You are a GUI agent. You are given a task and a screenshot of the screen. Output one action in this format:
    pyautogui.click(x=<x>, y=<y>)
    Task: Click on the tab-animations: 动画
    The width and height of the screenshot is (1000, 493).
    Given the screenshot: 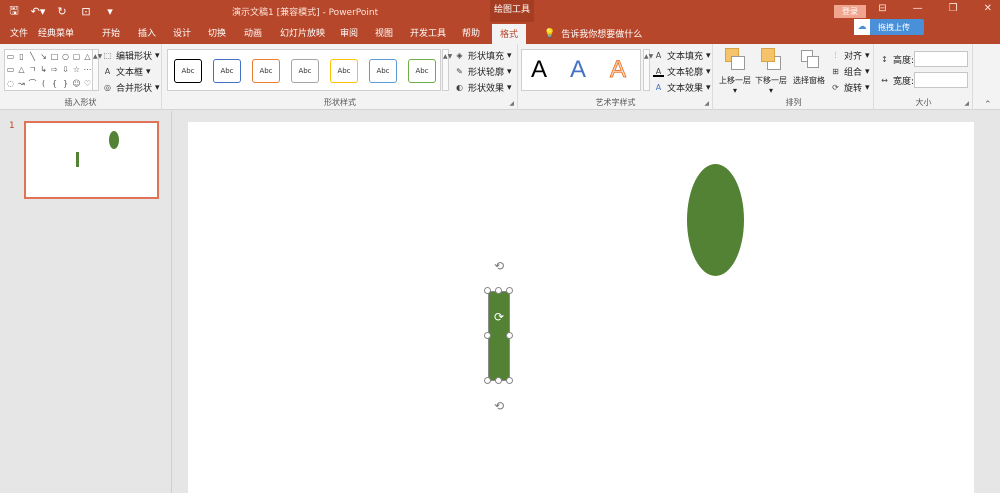 What is the action you would take?
    pyautogui.click(x=253, y=32)
    